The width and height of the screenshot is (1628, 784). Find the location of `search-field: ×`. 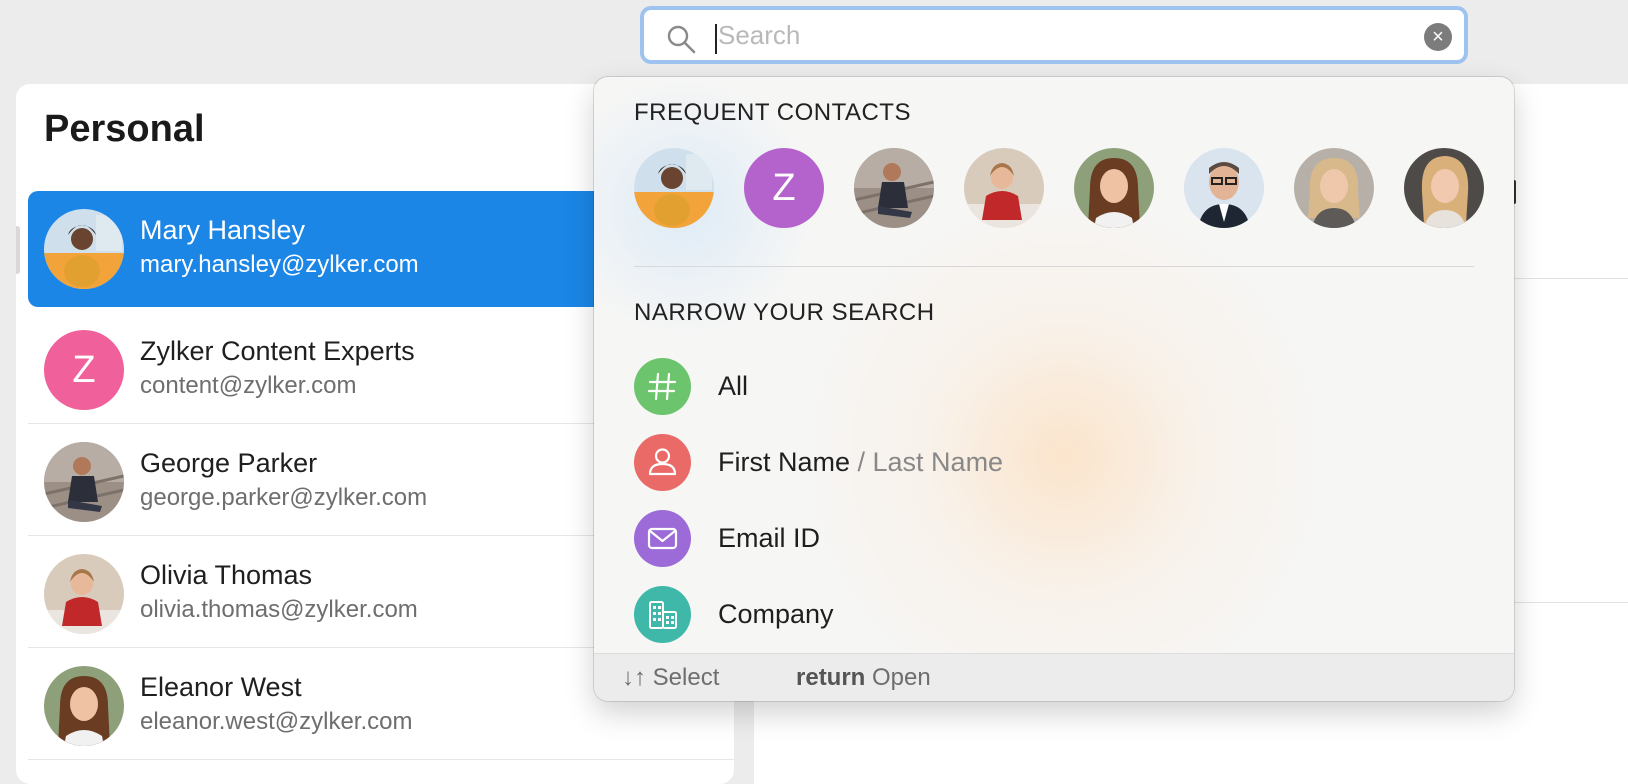

search-field: × is located at coordinates (1054, 35).